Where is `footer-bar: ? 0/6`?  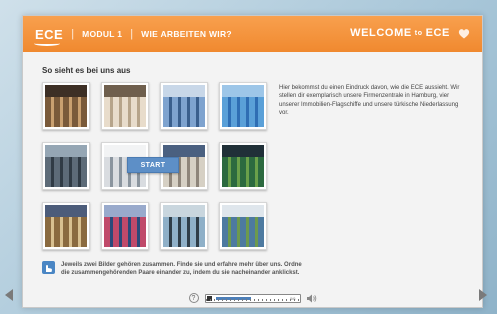 footer-bar: ? 0/6 is located at coordinates (252, 298).